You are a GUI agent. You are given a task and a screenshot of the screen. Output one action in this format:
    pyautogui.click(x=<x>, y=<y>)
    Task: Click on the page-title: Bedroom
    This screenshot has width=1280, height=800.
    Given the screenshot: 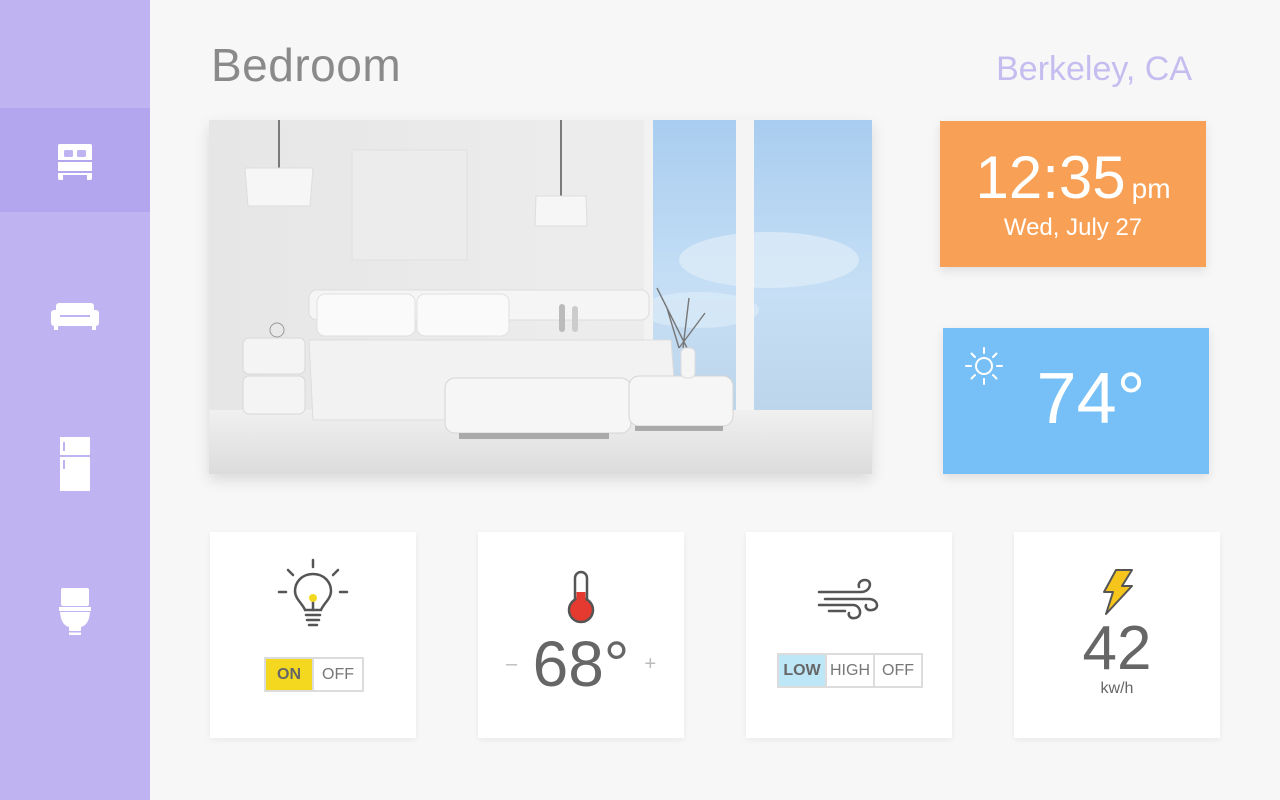 What is the action you would take?
    pyautogui.click(x=306, y=65)
    